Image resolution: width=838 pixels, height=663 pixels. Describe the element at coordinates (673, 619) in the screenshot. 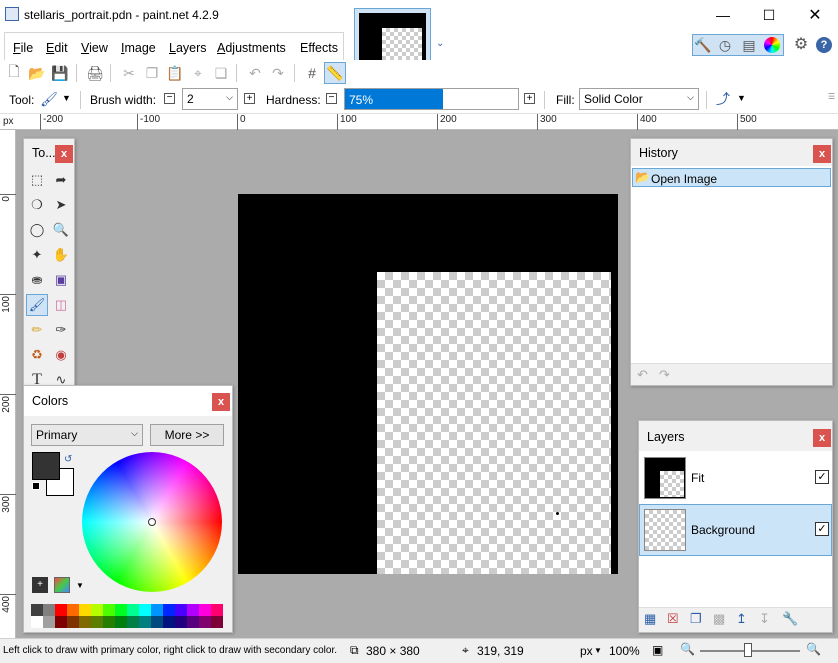

I see `delete-layer-icon: ☒` at that location.